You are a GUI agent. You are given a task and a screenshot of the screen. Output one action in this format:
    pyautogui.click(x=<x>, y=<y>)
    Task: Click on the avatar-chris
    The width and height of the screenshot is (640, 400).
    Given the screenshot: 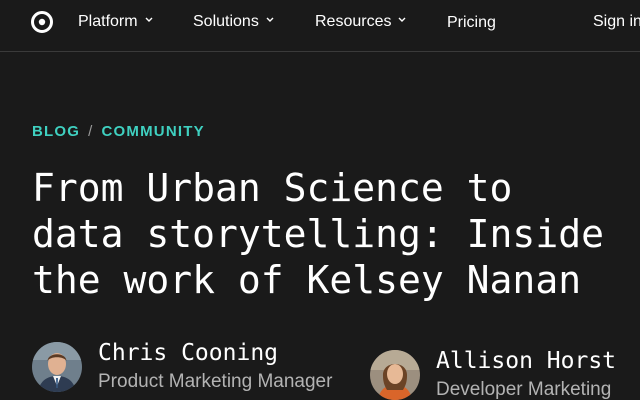 What is the action you would take?
    pyautogui.click(x=57, y=367)
    